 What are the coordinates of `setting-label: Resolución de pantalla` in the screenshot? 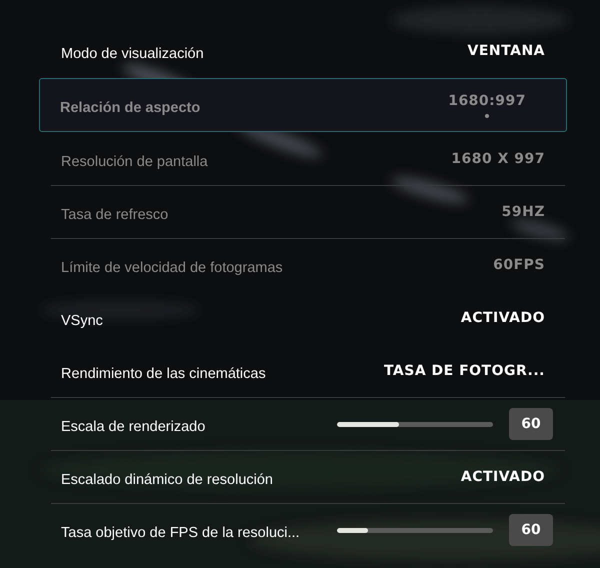 It's located at (134, 162).